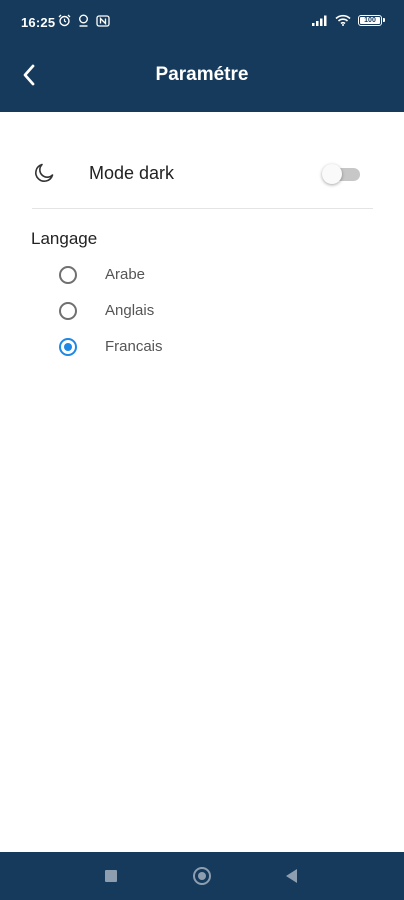 The image size is (404, 900). I want to click on wifi-icon, so click(343, 20).